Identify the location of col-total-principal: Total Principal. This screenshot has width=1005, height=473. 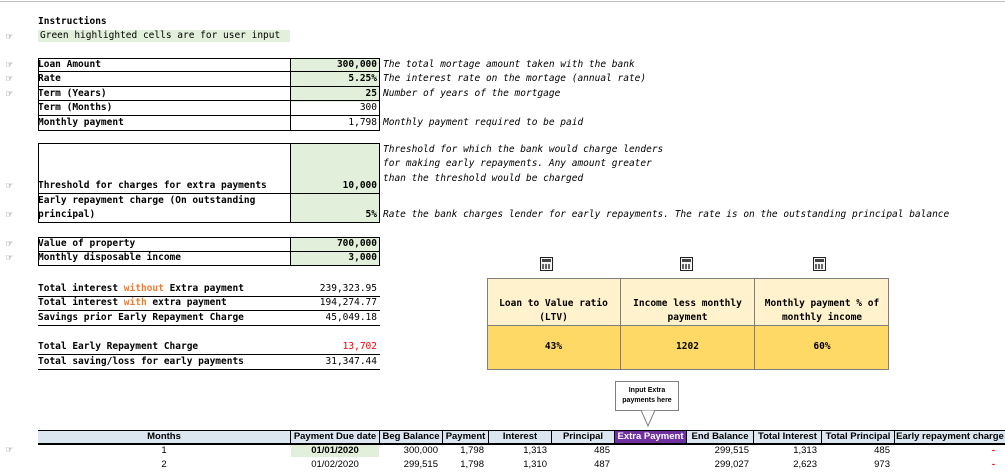
(858, 437).